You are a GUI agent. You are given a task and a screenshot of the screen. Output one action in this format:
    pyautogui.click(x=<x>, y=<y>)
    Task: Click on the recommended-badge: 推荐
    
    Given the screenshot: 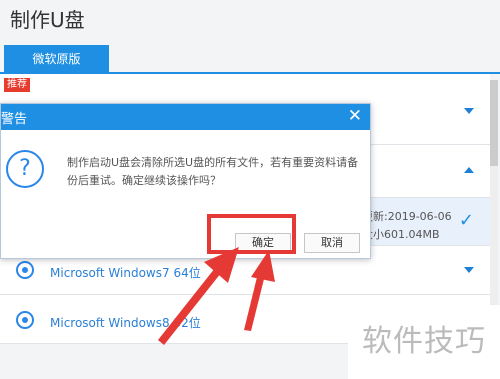 What is the action you would take?
    pyautogui.click(x=17, y=85)
    